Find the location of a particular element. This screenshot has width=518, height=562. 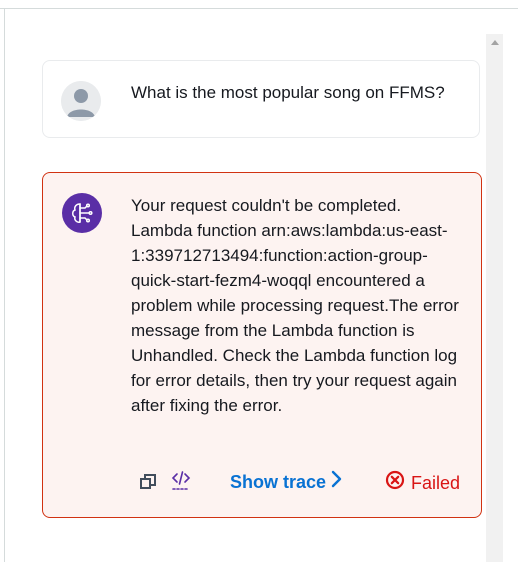

message-actions: Show trace Failed is located at coordinates (263, 482).